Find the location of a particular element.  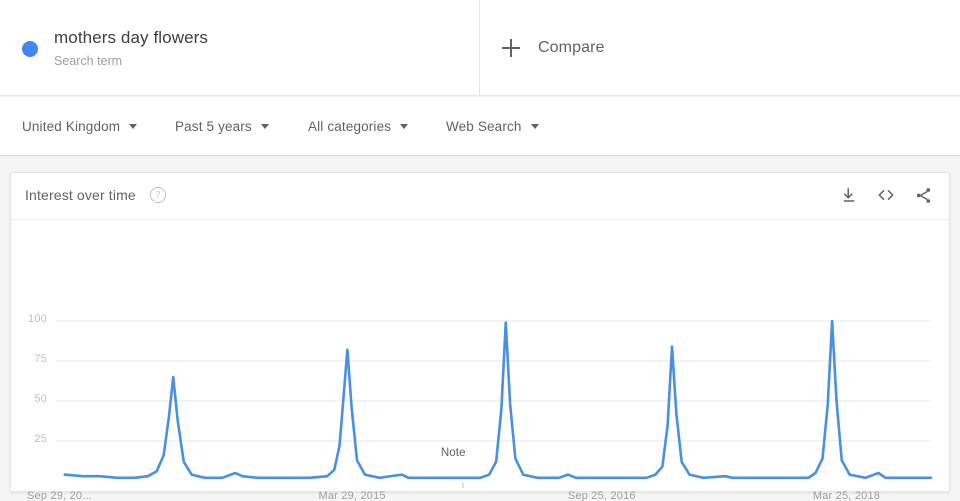

card-header: Interest over time ? is located at coordinates (480, 196).